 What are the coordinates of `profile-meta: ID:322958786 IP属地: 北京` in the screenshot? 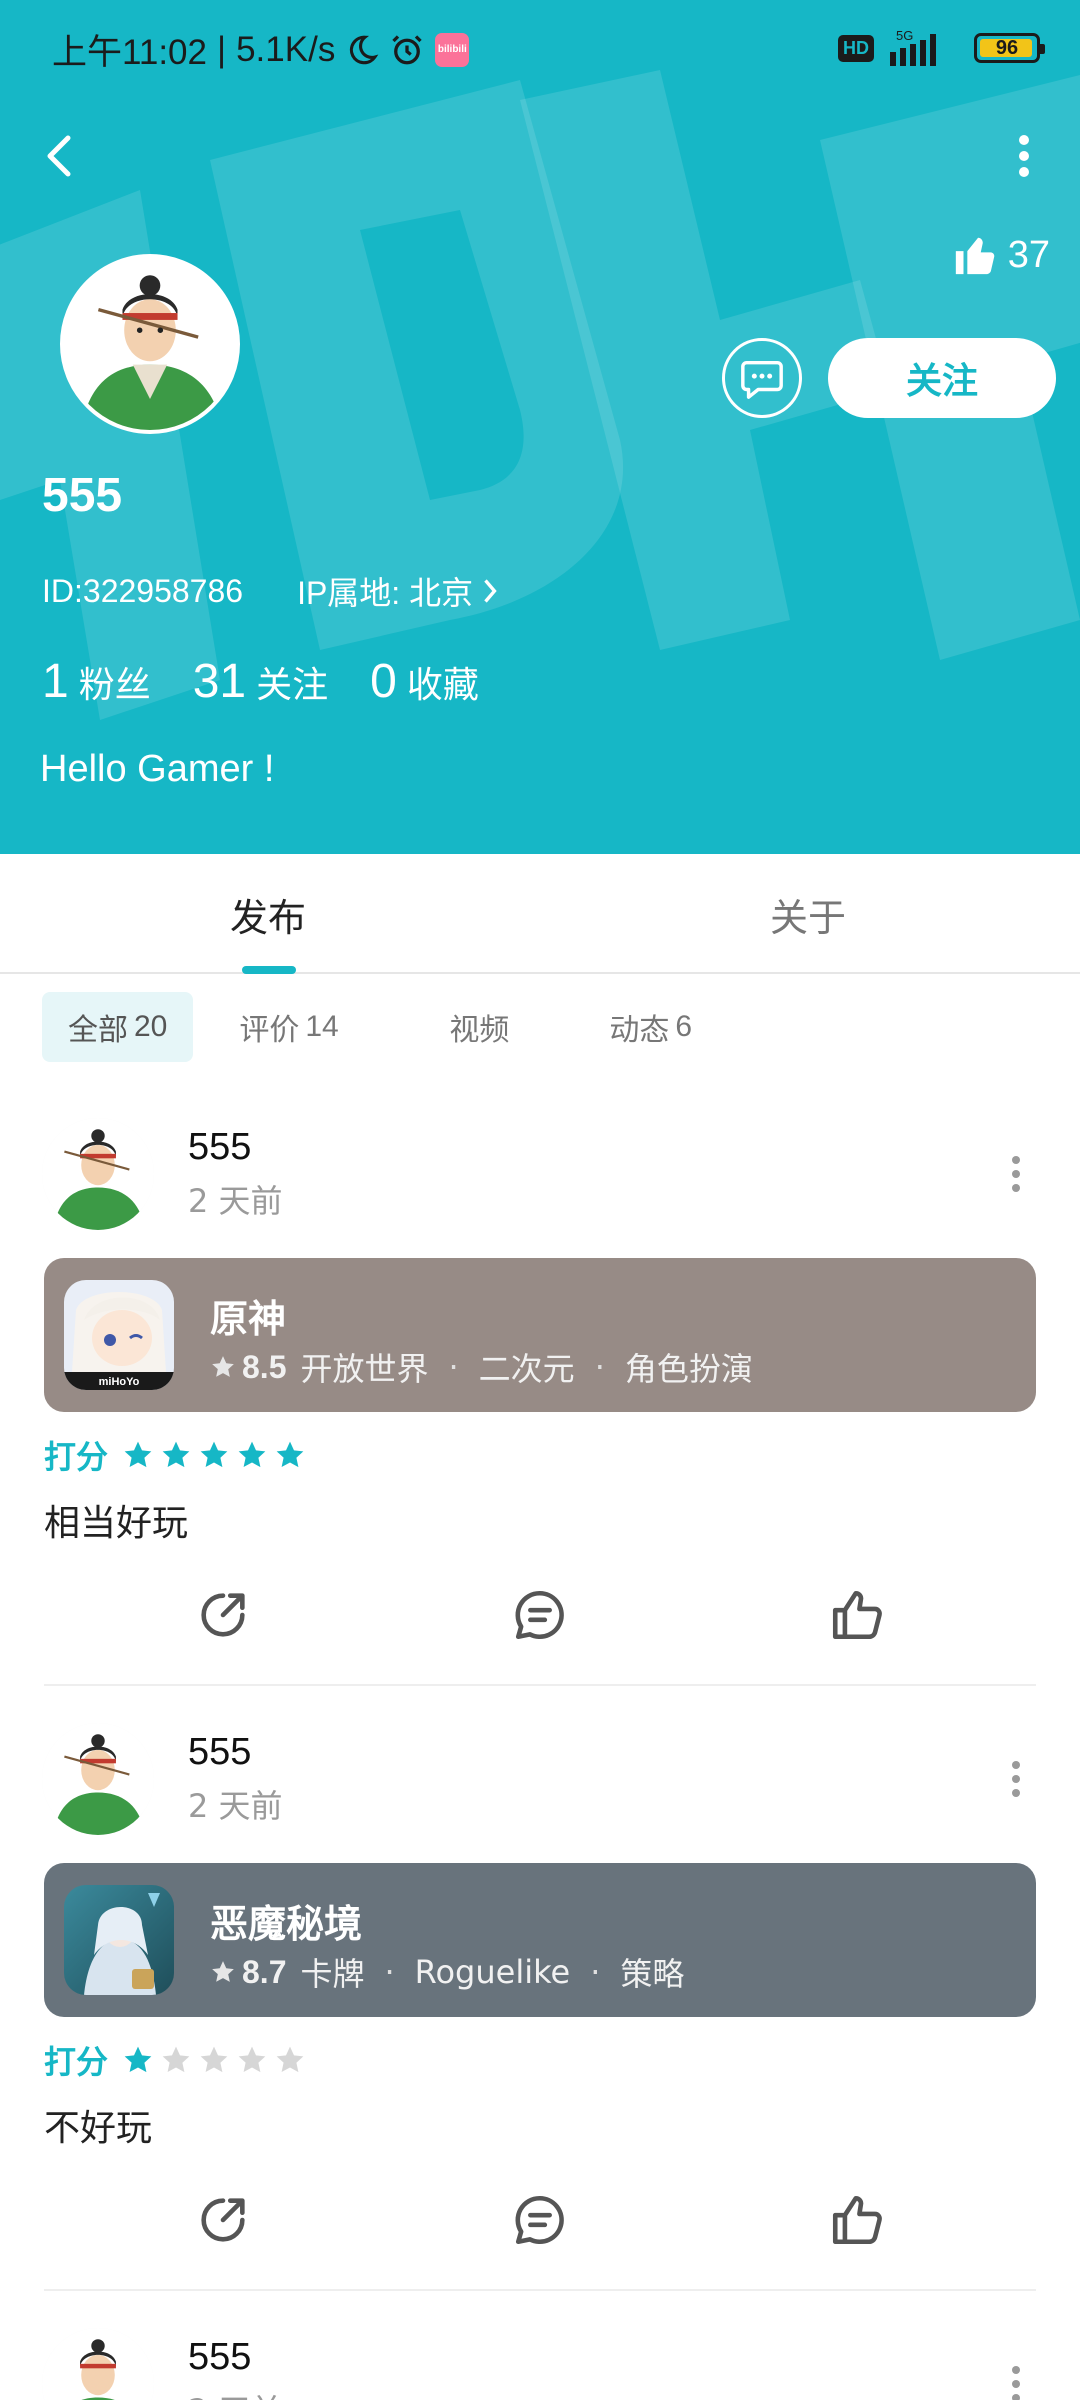 It's located at (271, 591).